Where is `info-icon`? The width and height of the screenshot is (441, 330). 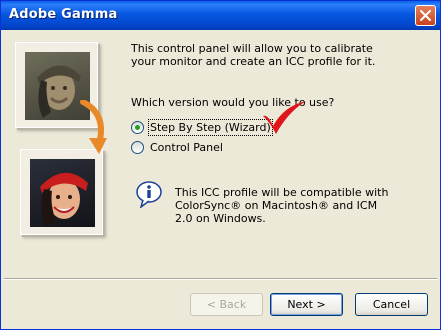
info-icon is located at coordinates (149, 194).